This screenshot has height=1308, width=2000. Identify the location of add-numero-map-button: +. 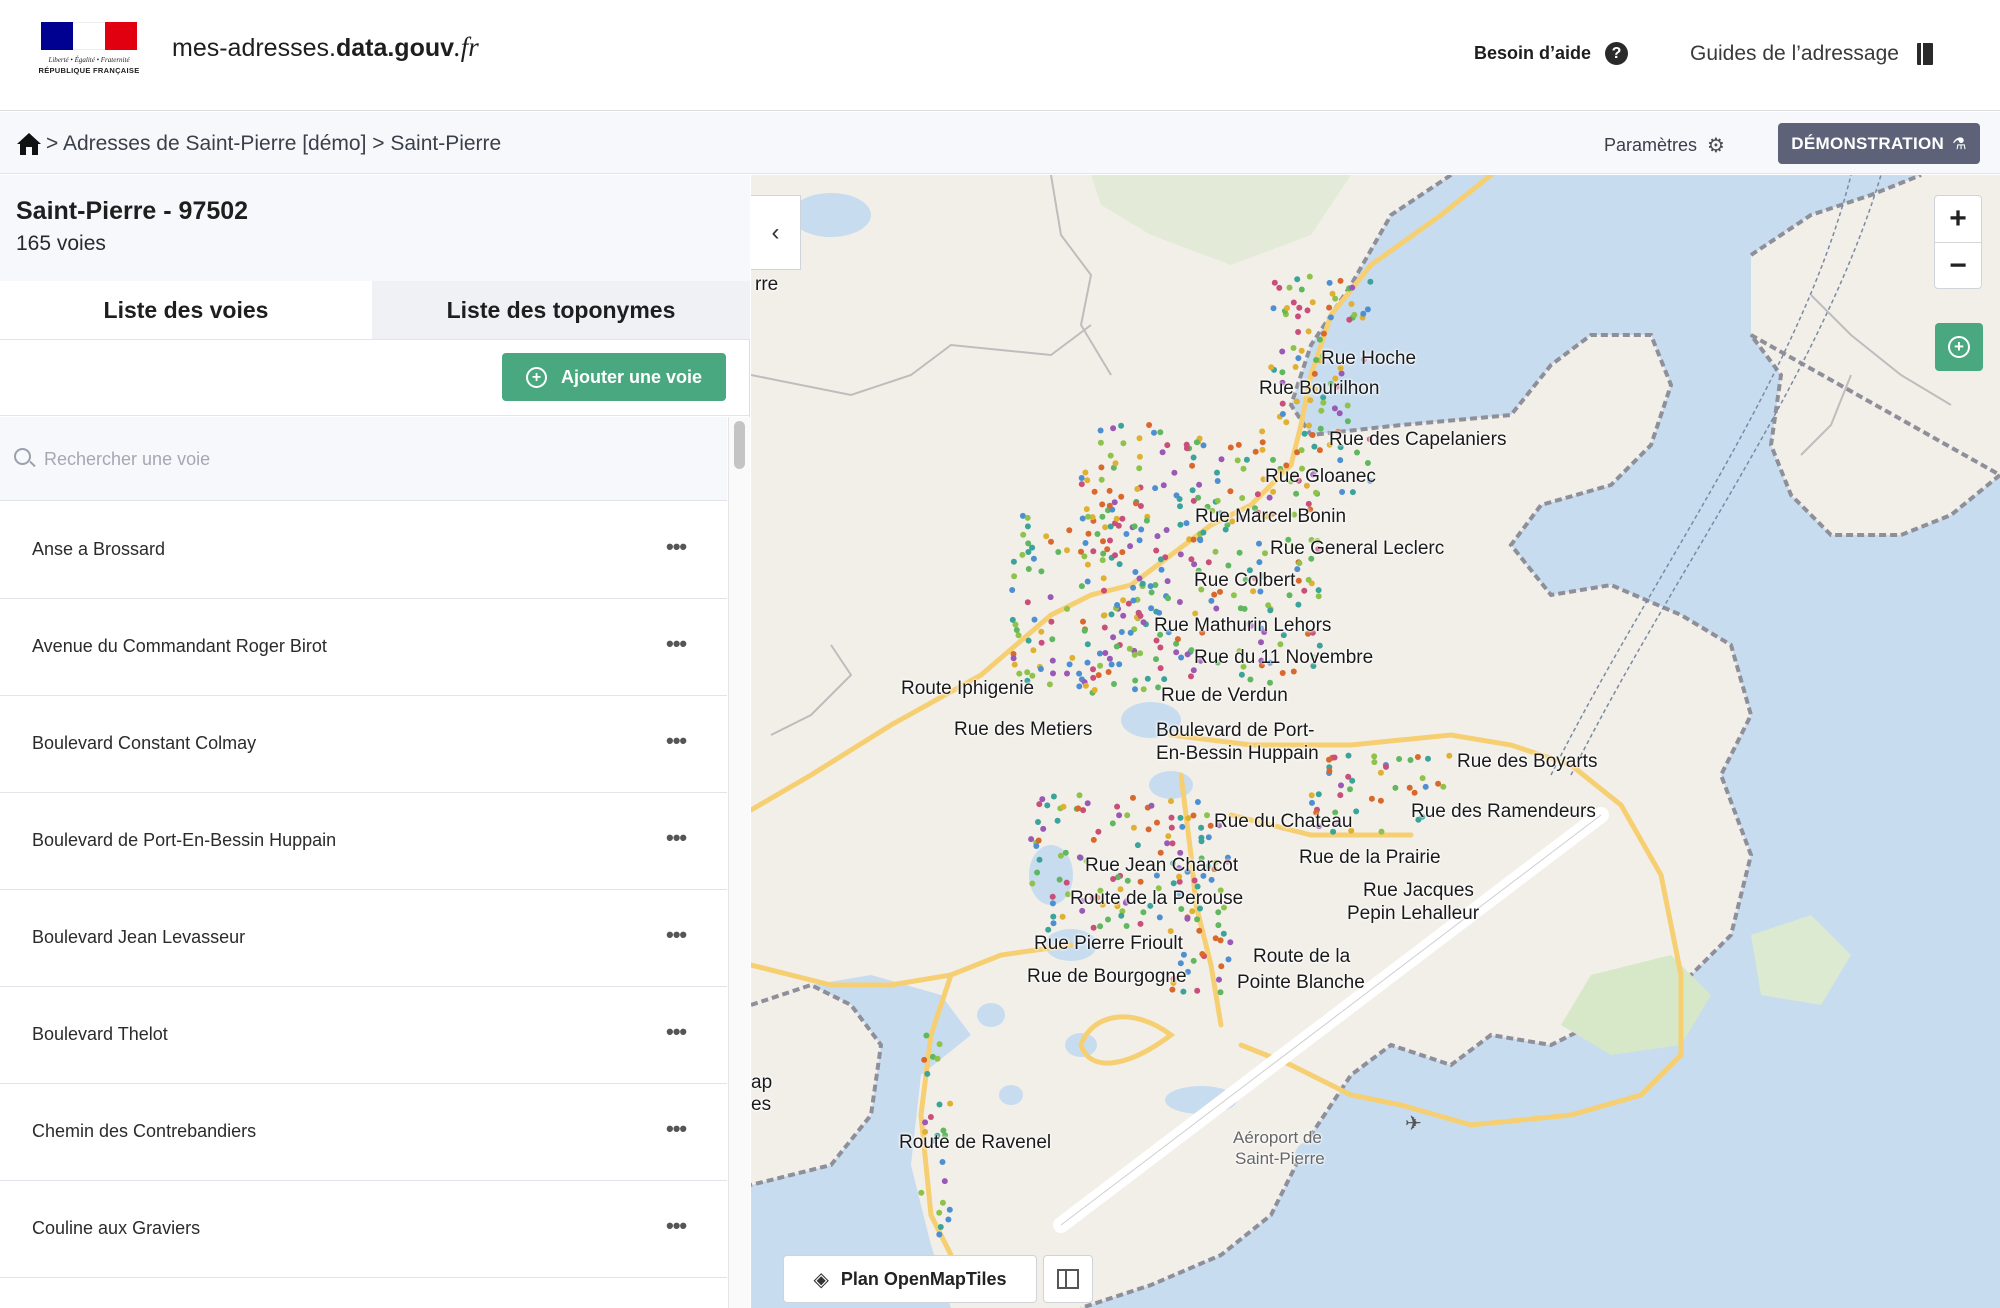
(1959, 347).